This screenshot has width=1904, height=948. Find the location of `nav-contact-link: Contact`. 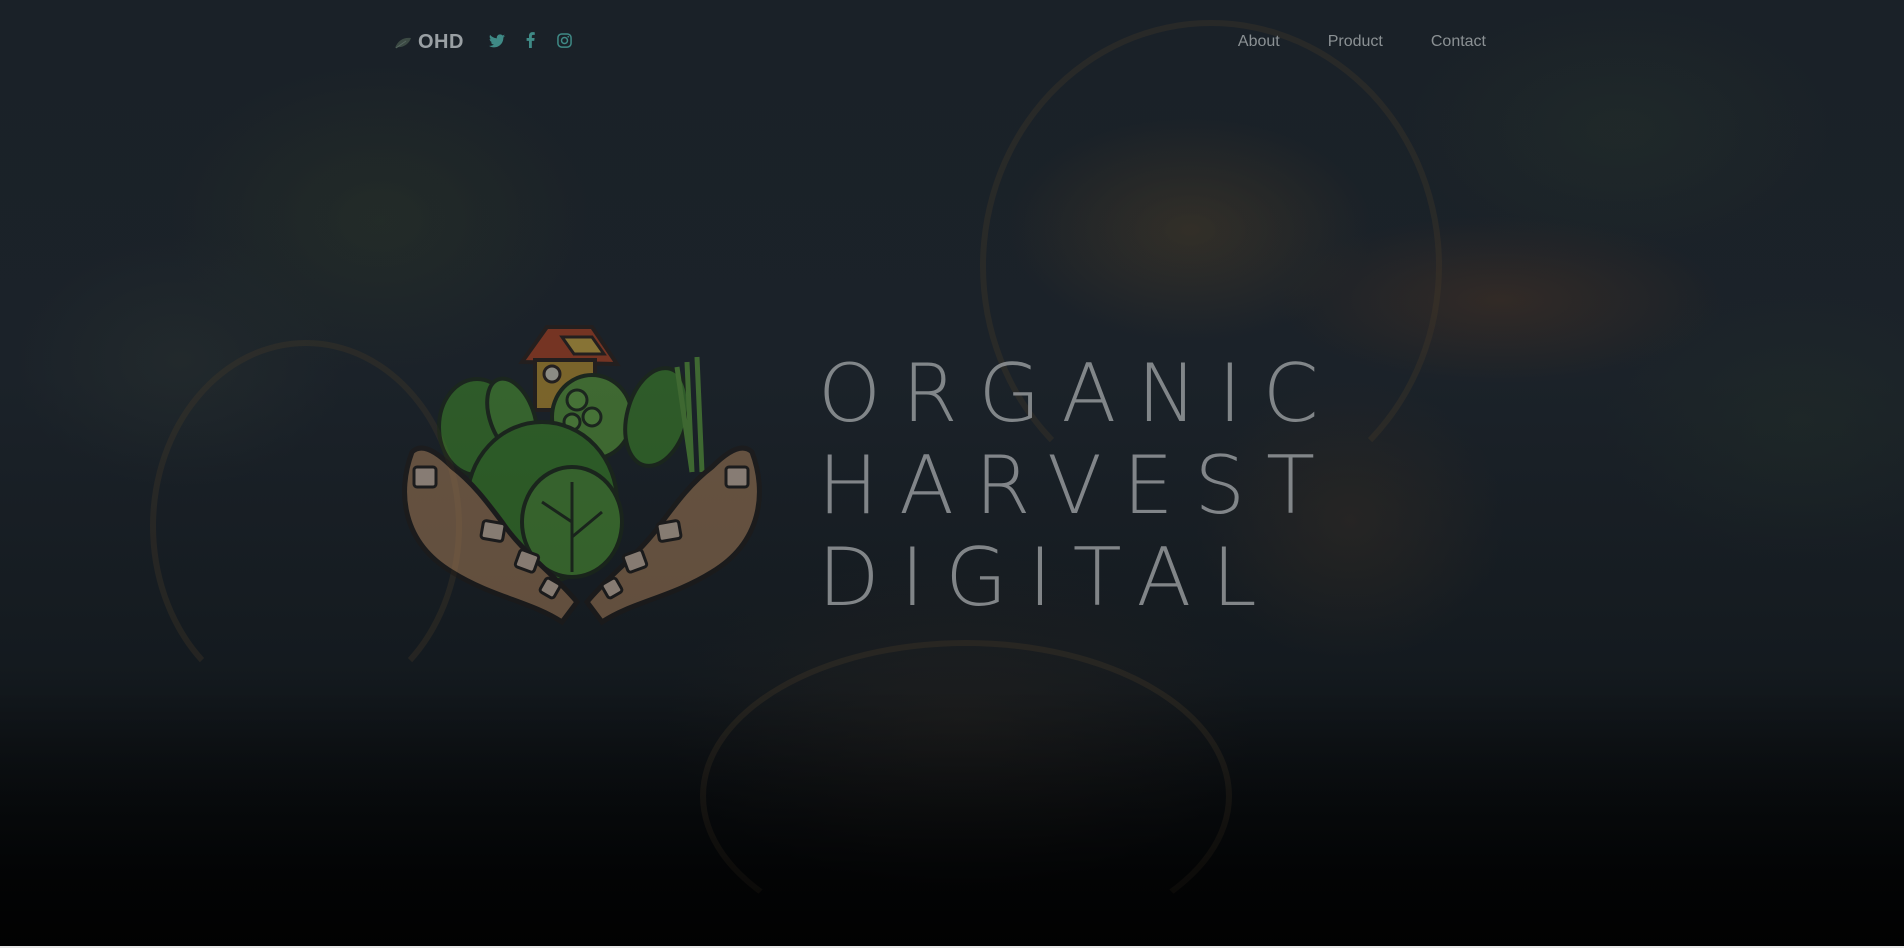

nav-contact-link: Contact is located at coordinates (1458, 42).